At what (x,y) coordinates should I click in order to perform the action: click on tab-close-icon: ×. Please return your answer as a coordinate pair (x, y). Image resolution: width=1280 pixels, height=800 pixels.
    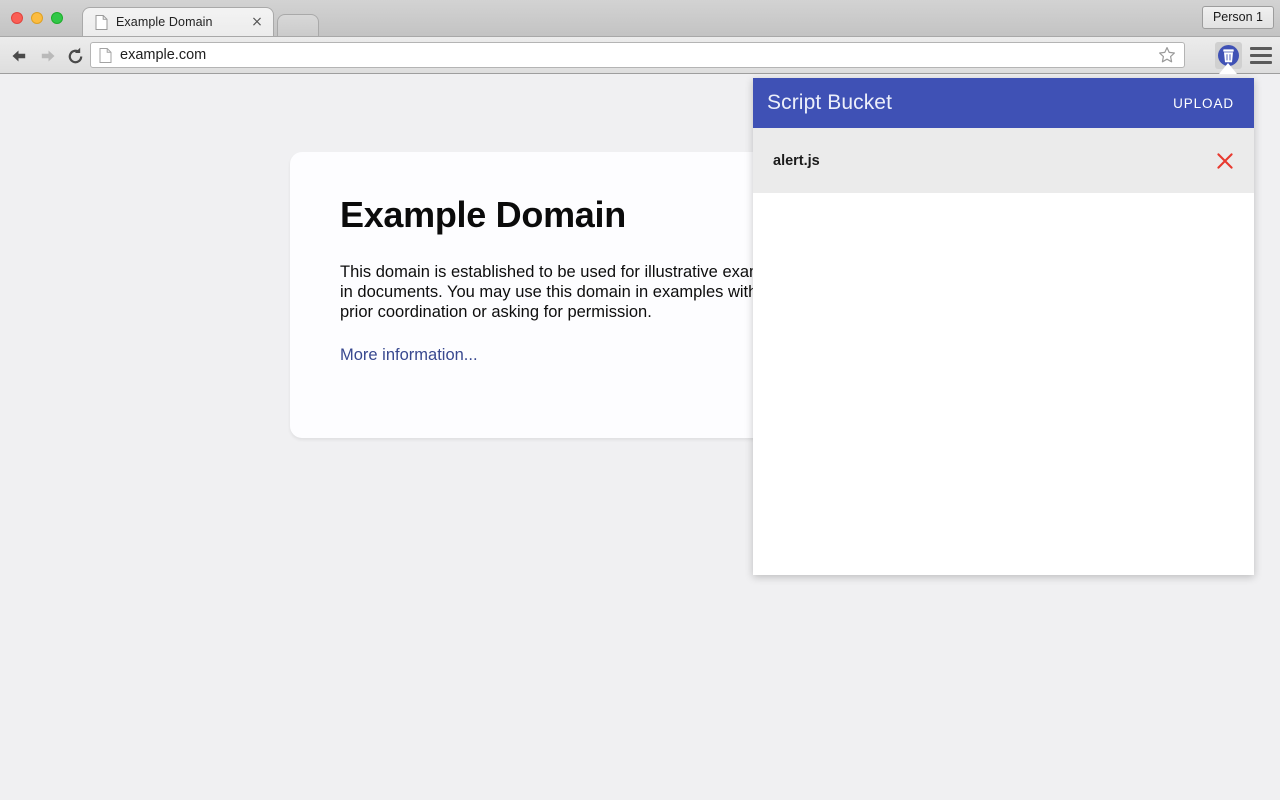
    Looking at the image, I should click on (257, 22).